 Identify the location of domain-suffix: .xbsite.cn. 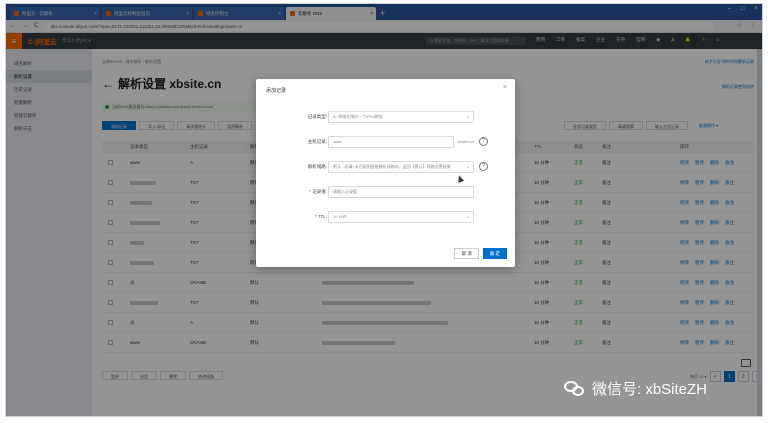
(465, 141).